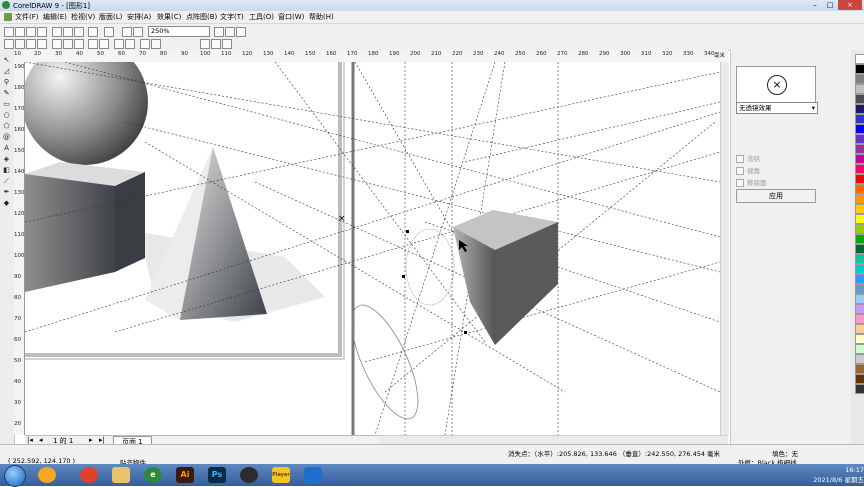 This screenshot has height=487, width=864. I want to click on freeze-checkbox: 冻结, so click(748, 158).